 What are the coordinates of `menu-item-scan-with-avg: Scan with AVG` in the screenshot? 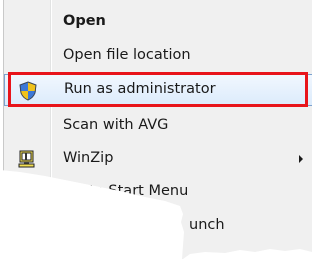 It's located at (158, 126).